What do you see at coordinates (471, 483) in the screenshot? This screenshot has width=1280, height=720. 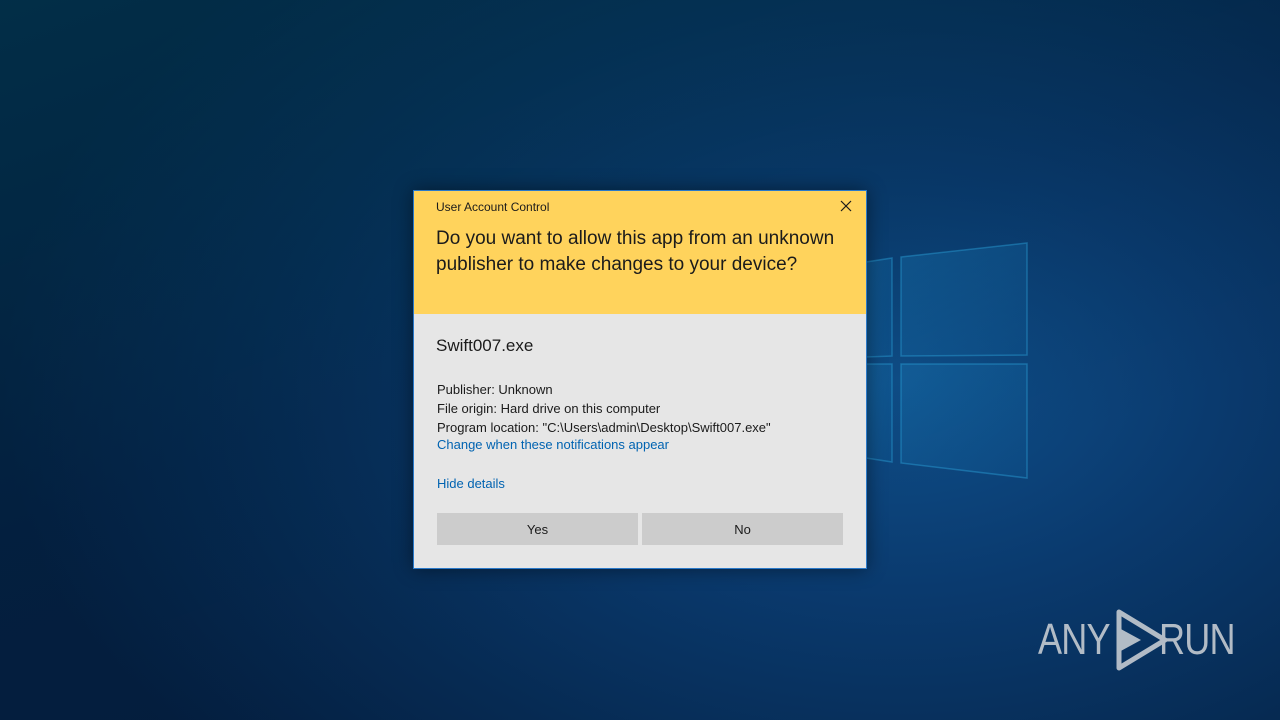 I see `hide-details-link: Hide details` at bounding box center [471, 483].